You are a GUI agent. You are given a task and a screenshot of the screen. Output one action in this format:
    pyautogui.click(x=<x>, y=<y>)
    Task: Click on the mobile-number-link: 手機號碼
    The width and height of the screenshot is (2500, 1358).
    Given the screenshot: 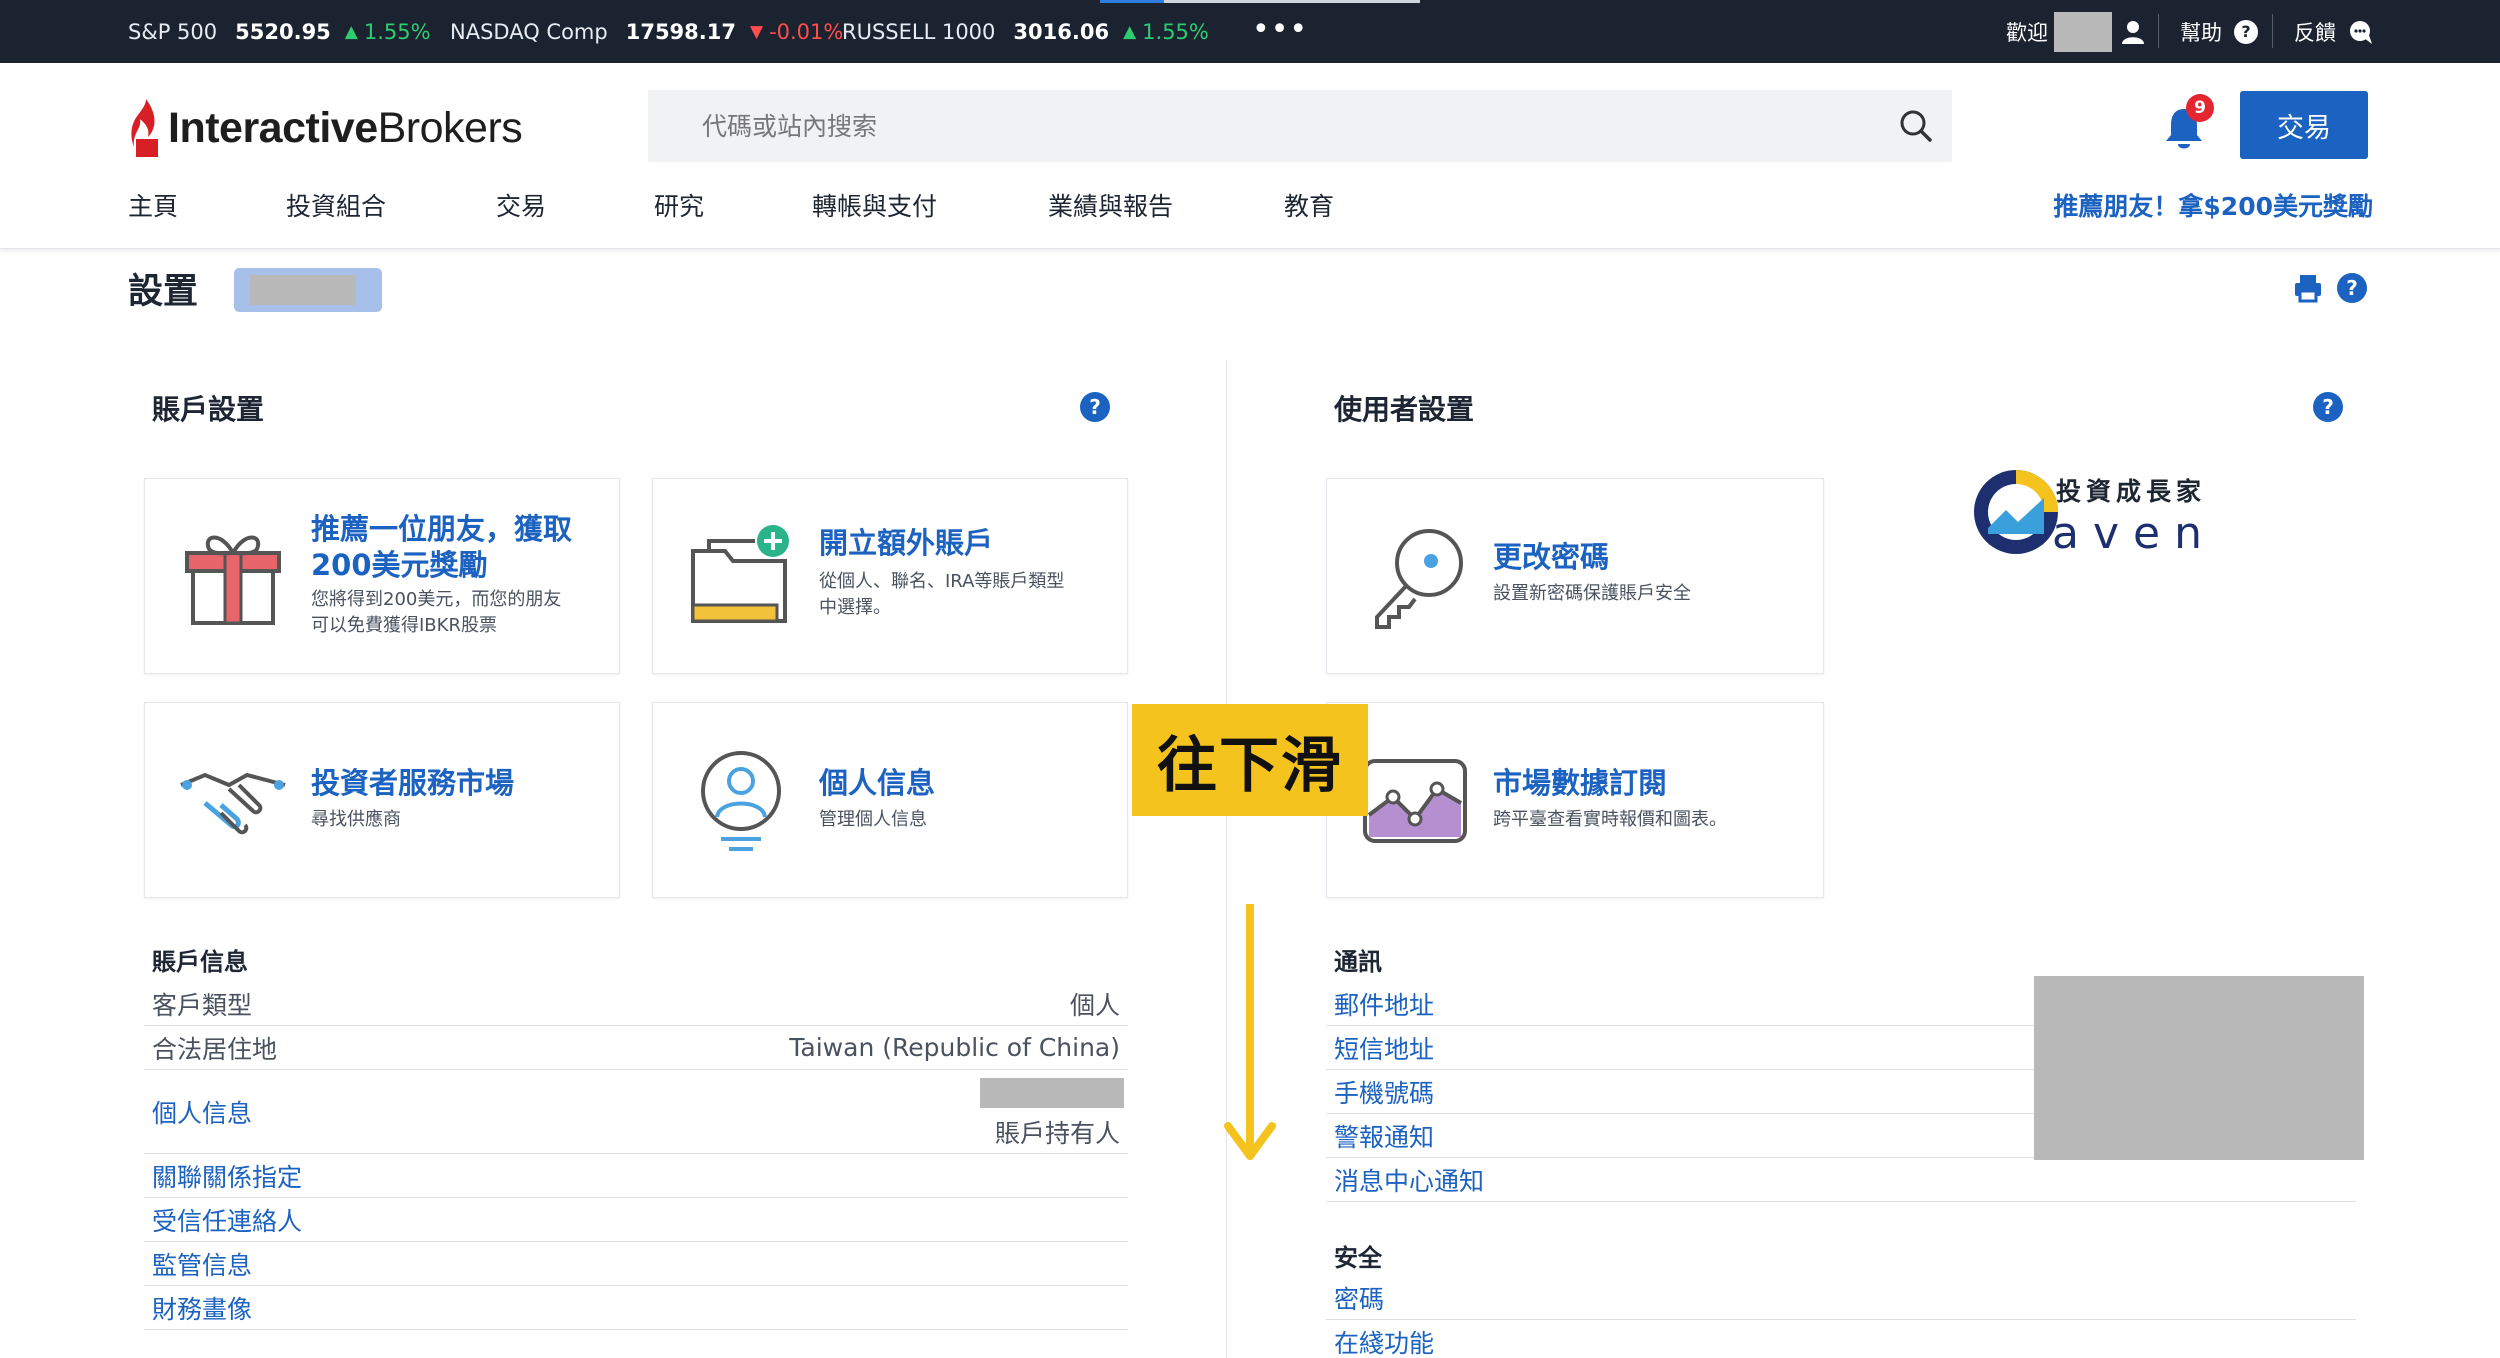 What is the action you would take?
    pyautogui.click(x=1384, y=1092)
    